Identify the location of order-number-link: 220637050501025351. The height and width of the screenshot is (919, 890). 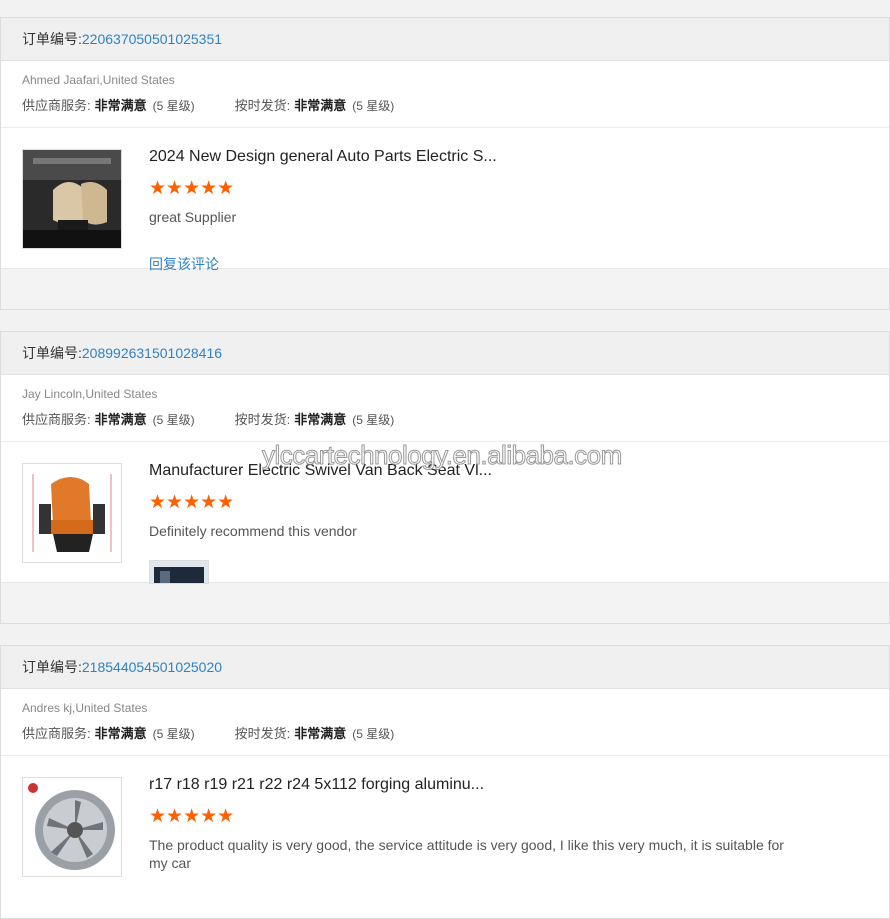
(152, 39).